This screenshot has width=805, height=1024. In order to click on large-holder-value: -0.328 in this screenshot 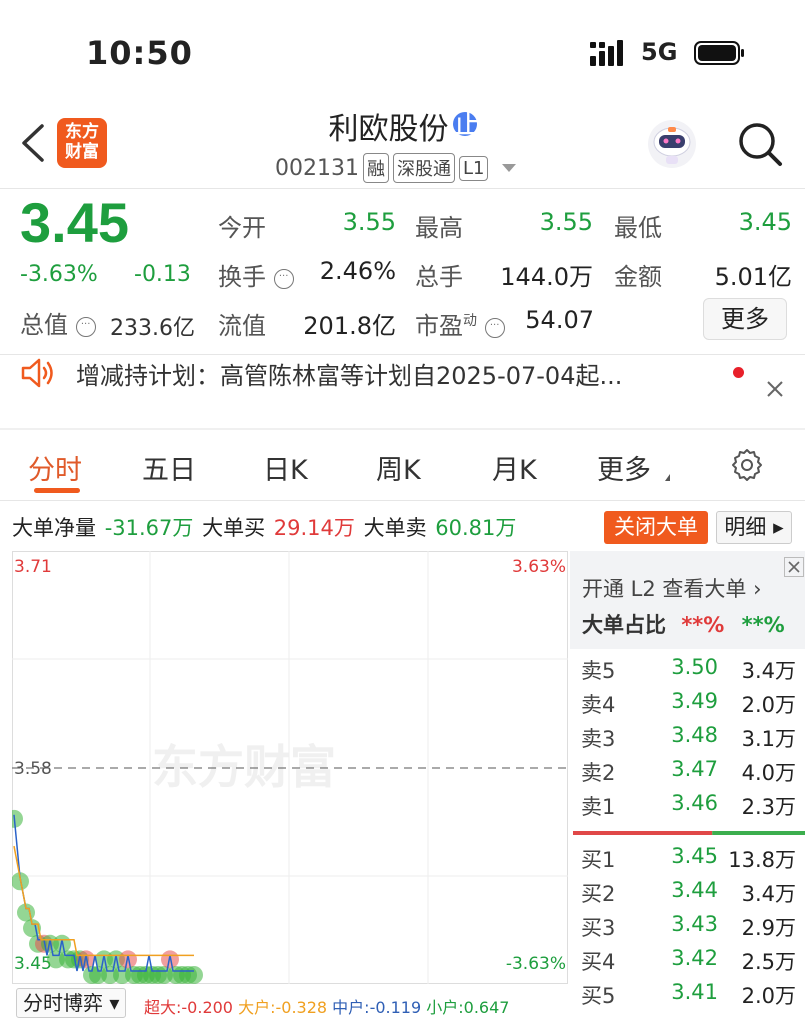, I will do `click(301, 1007)`.